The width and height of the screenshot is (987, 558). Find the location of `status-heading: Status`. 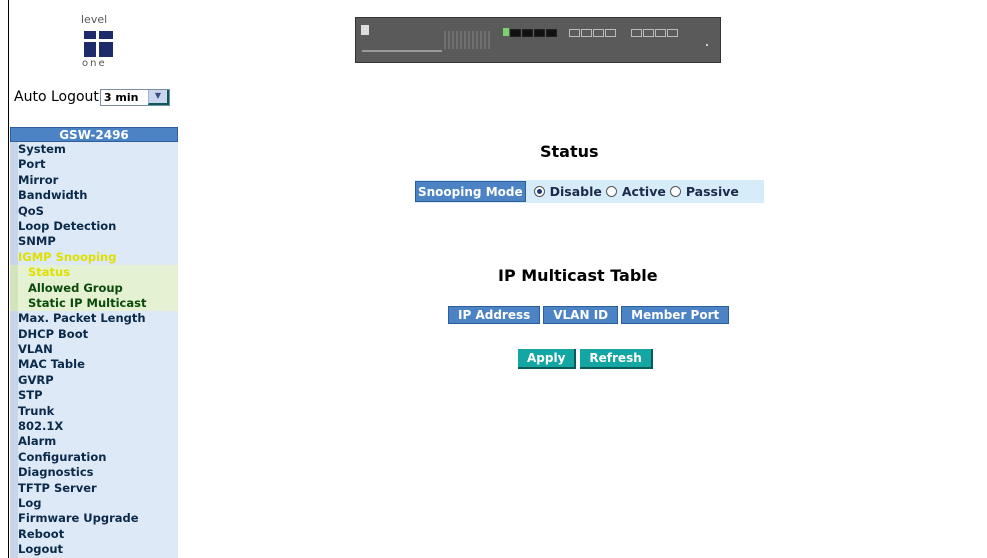

status-heading: Status is located at coordinates (569, 151).